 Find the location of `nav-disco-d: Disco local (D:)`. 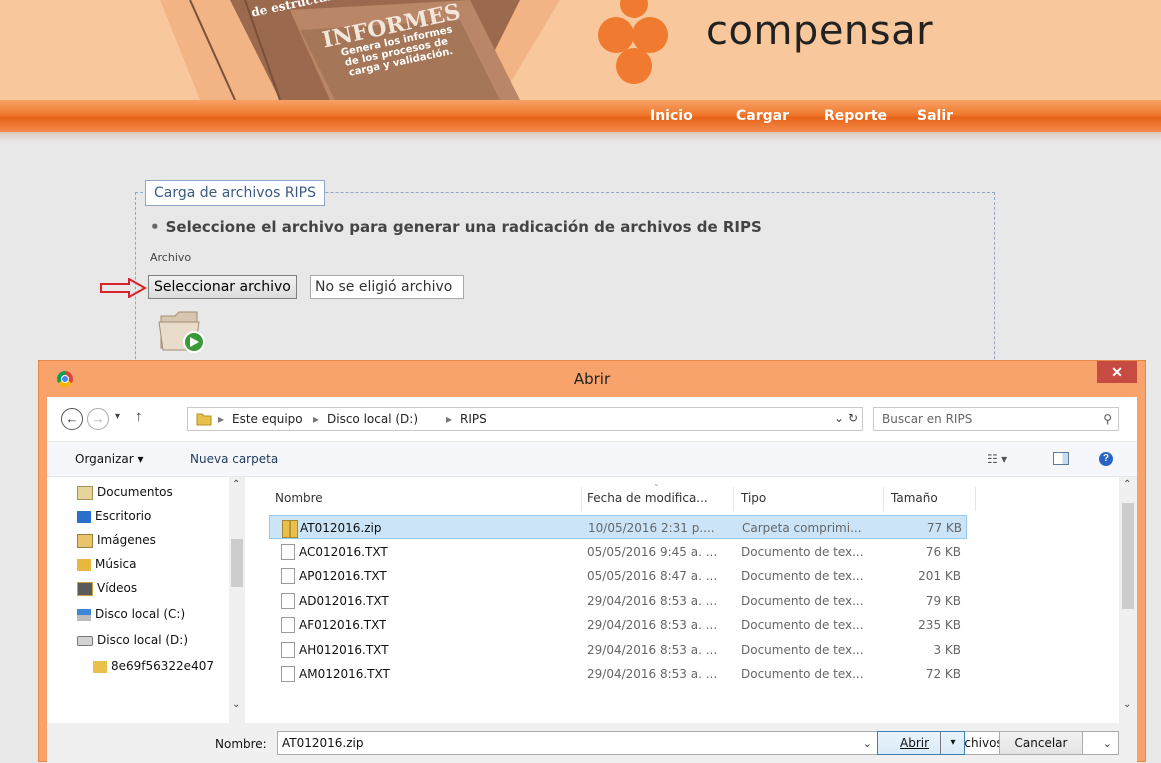

nav-disco-d: Disco local (D:) is located at coordinates (132, 644).